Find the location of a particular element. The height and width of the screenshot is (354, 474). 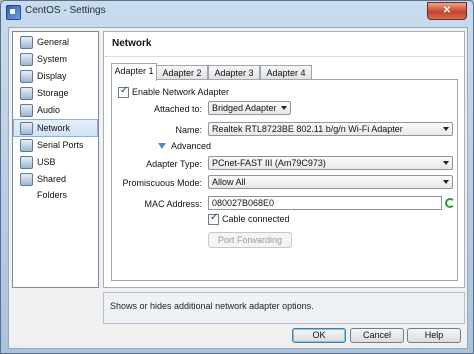

name-label: Name: is located at coordinates (188, 130).